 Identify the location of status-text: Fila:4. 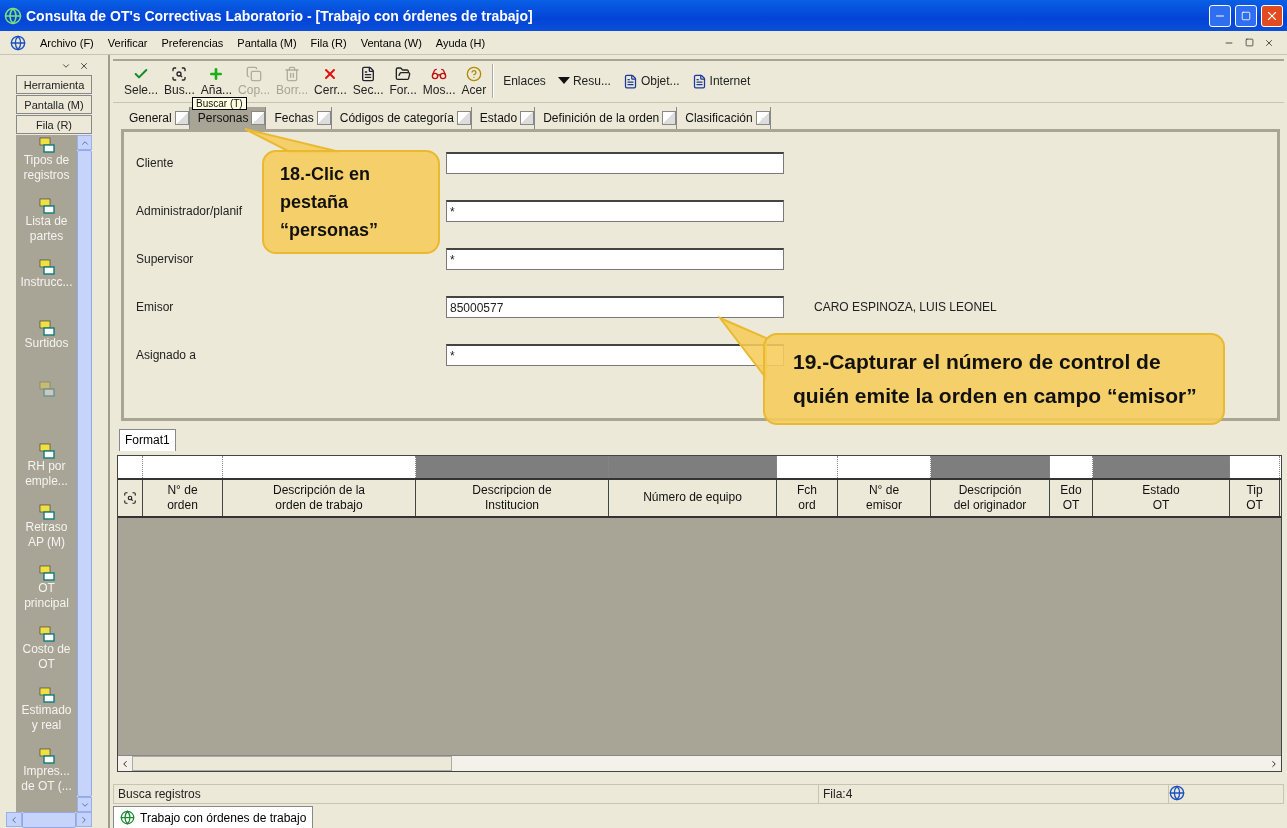
(994, 794).